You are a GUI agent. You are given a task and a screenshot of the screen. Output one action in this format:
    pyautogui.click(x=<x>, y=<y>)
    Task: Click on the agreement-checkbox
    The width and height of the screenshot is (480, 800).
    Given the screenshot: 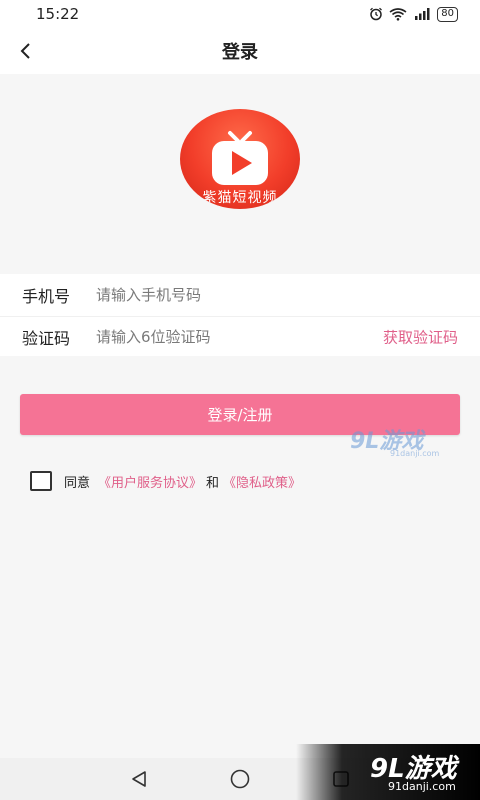 What is the action you would take?
    pyautogui.click(x=41, y=481)
    